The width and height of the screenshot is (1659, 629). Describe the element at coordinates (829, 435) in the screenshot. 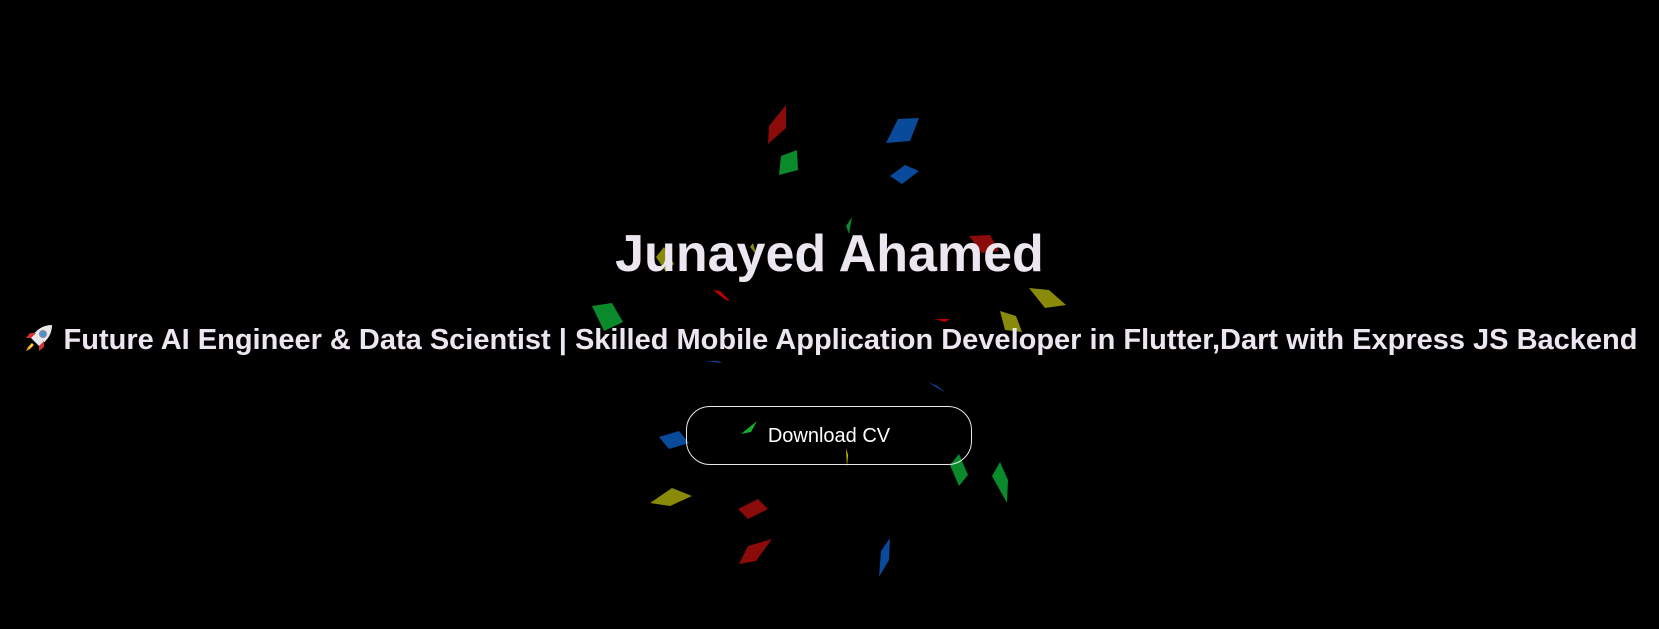

I see `download-cv-button: Download CV` at that location.